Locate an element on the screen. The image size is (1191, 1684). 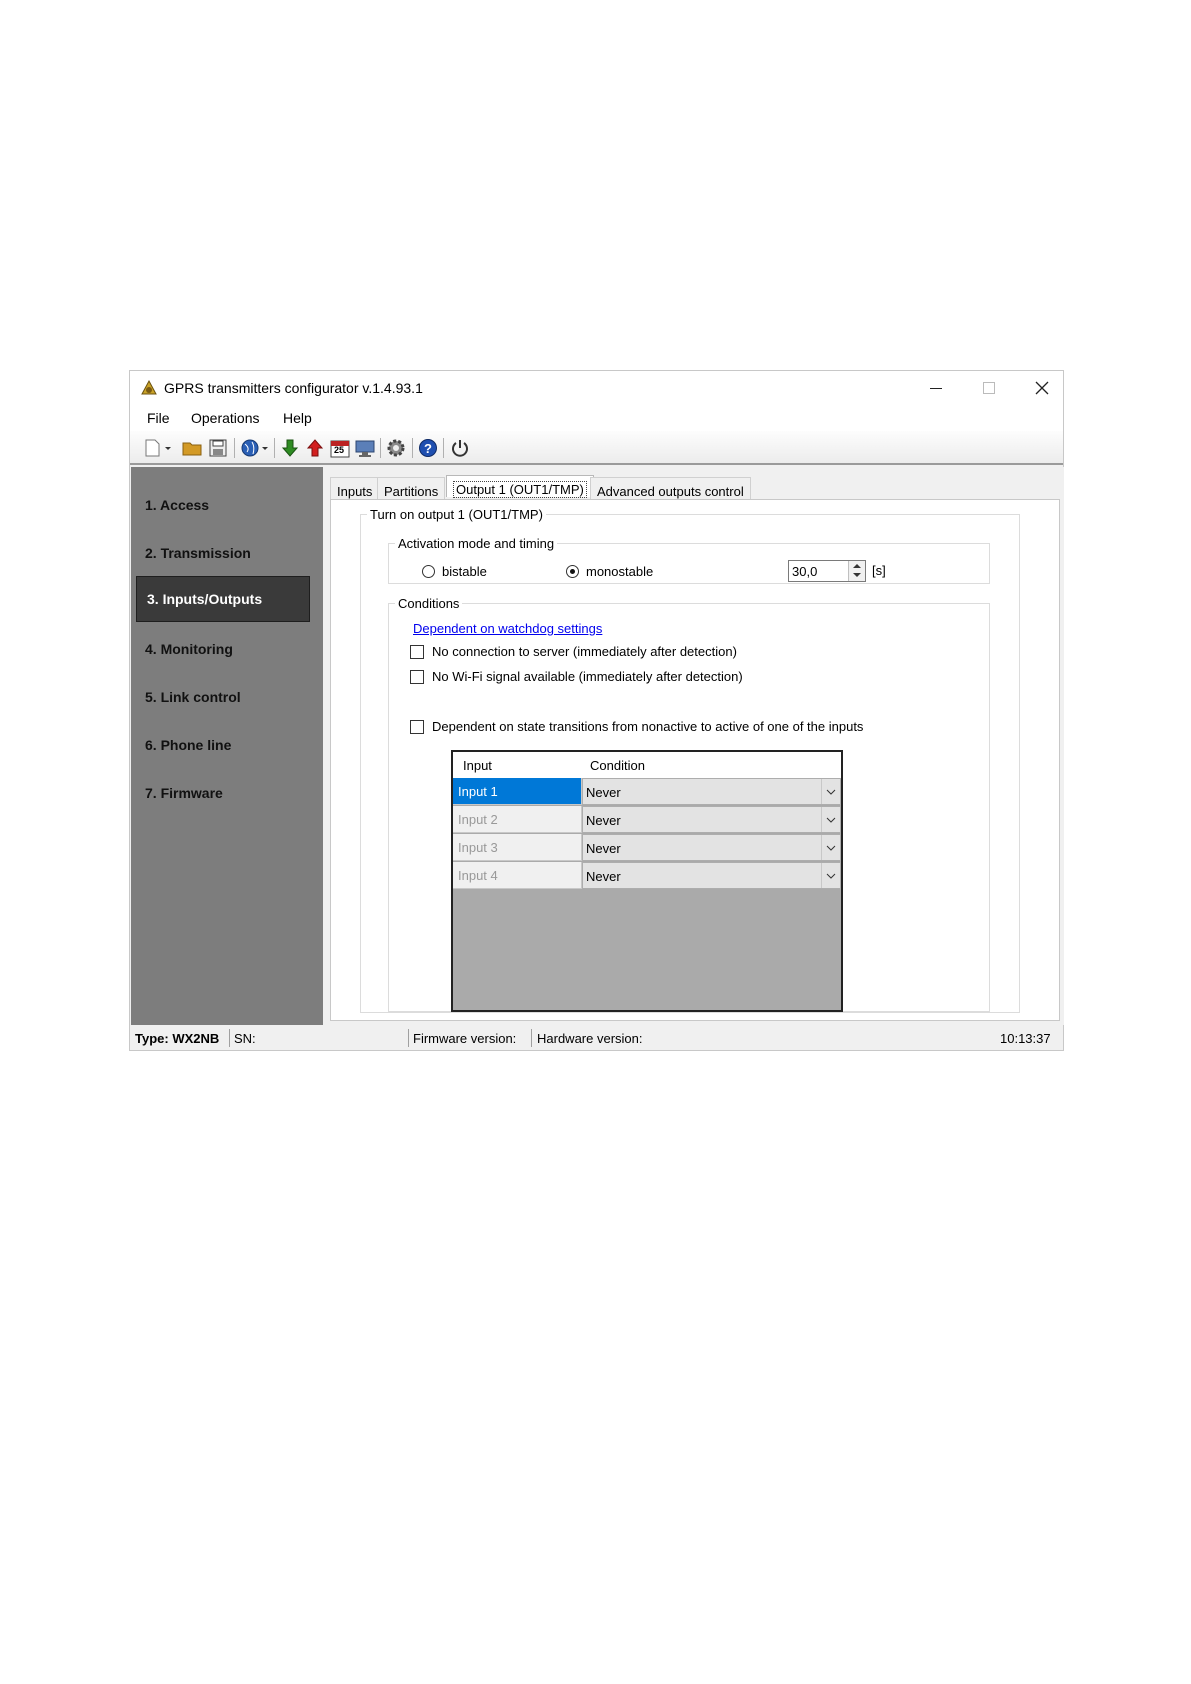
tab-partitions: Partitions is located at coordinates (411, 488).